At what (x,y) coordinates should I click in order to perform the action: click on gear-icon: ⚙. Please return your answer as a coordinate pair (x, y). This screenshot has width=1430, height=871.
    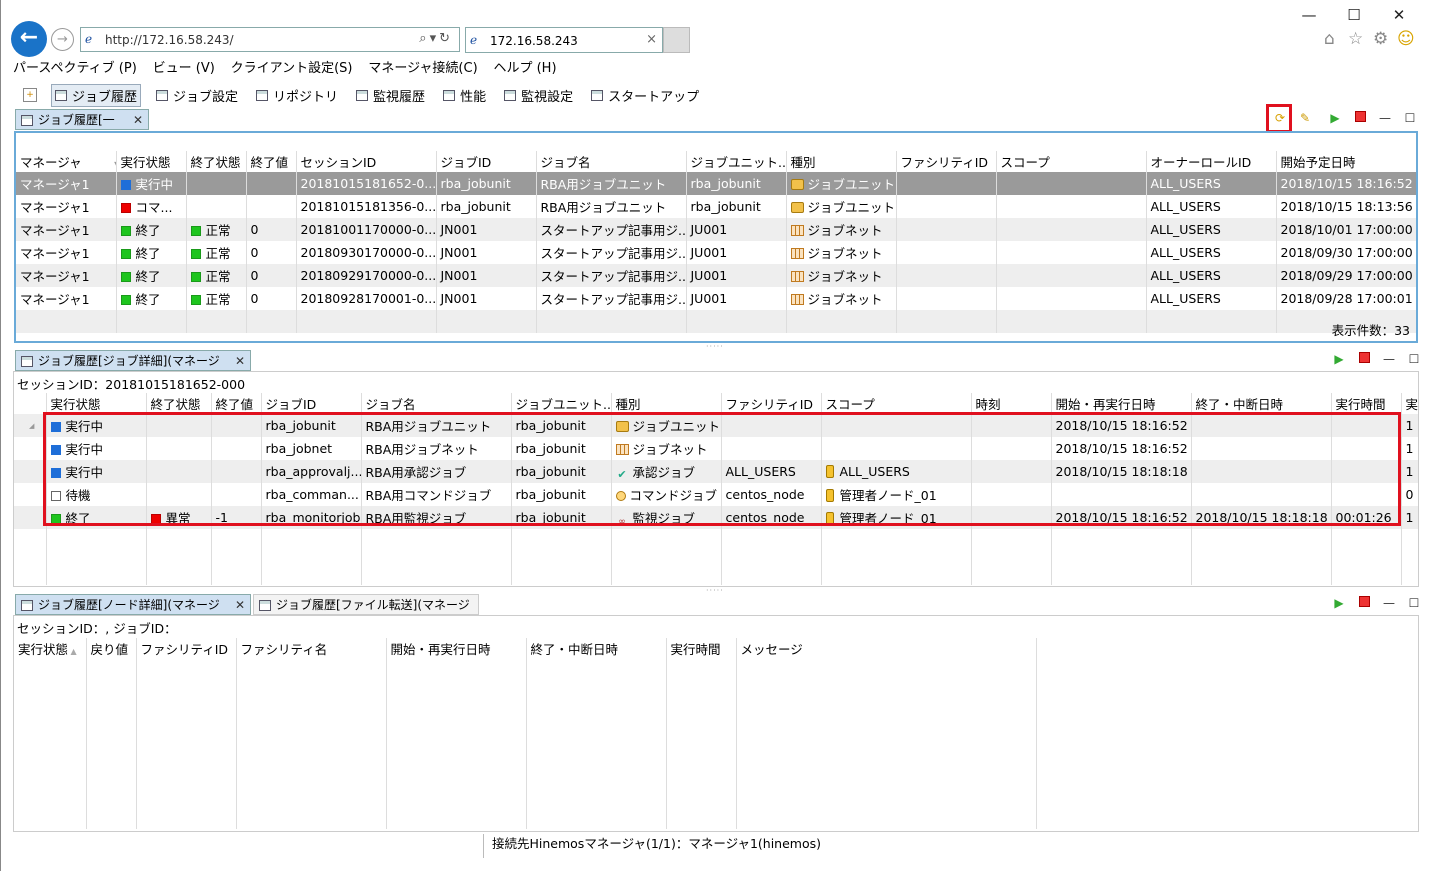
    Looking at the image, I should click on (1380, 39).